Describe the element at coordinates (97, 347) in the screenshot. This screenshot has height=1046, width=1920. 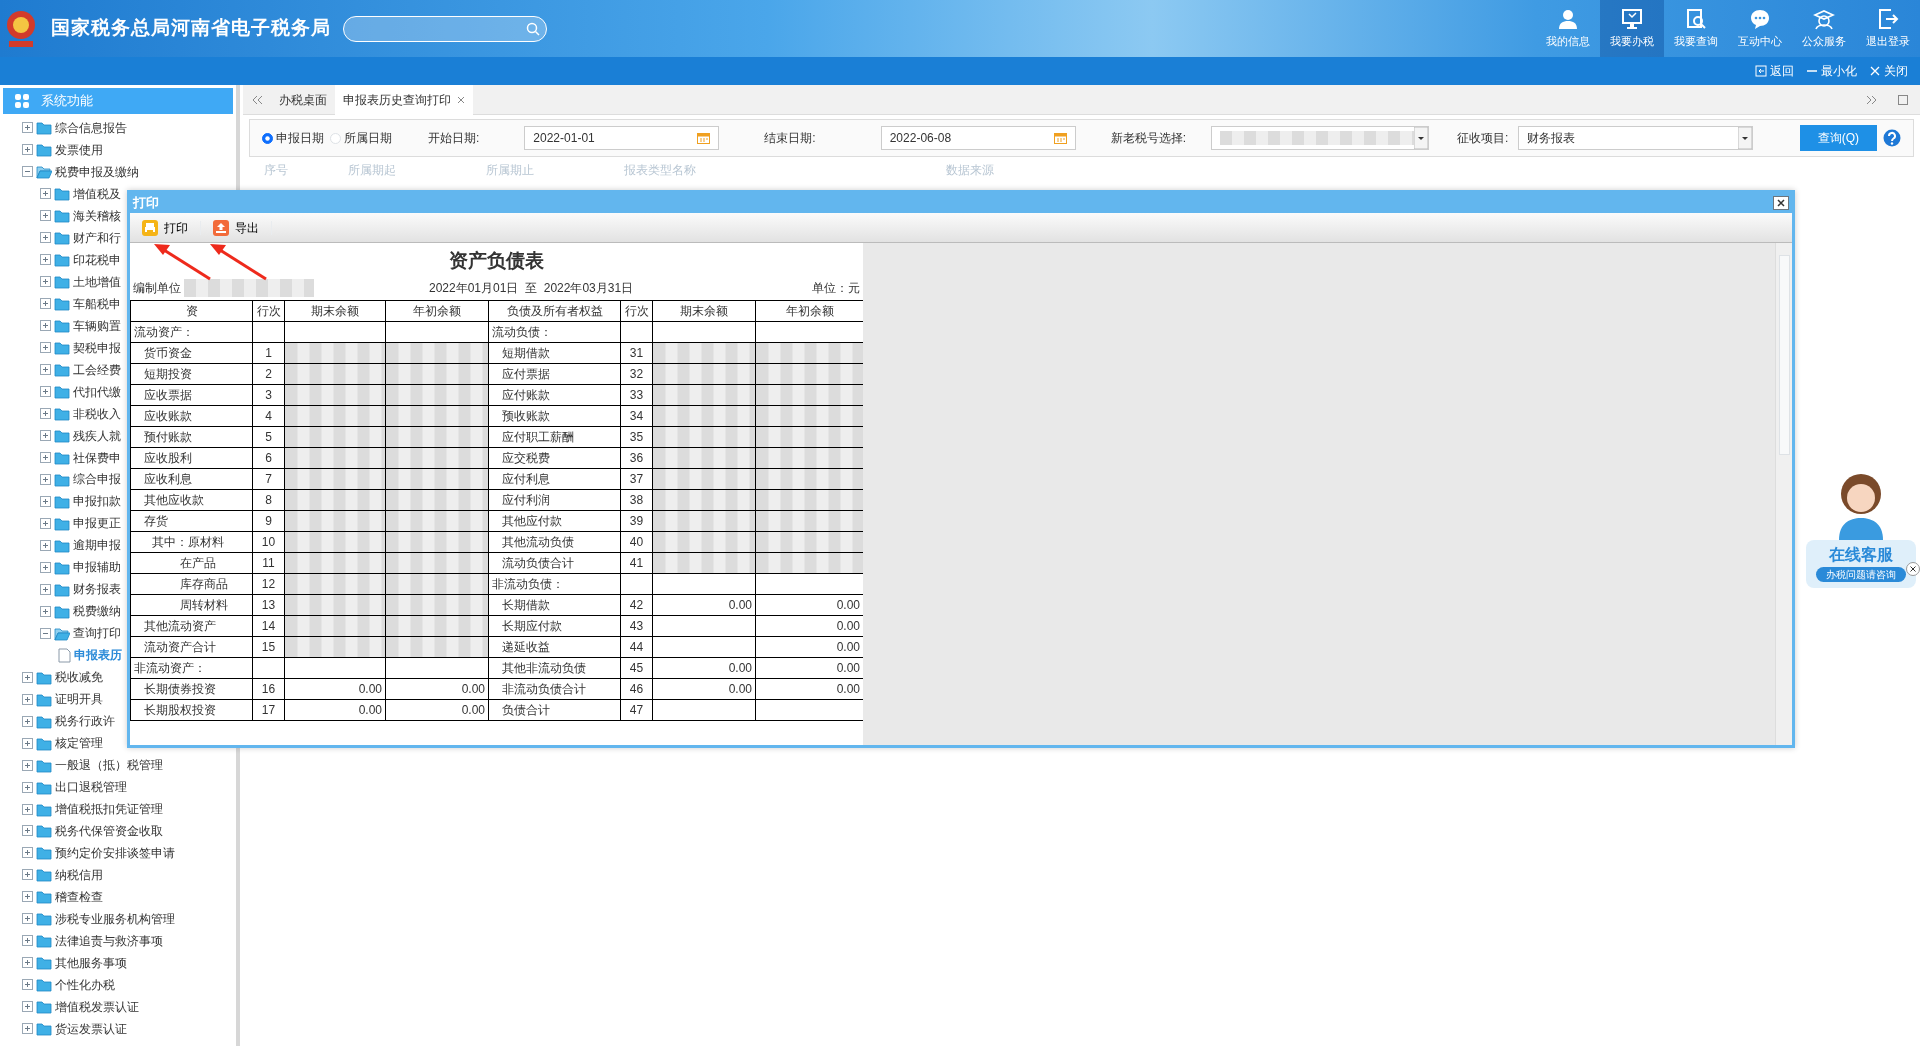
I see `tree-item: 契税申报` at that location.